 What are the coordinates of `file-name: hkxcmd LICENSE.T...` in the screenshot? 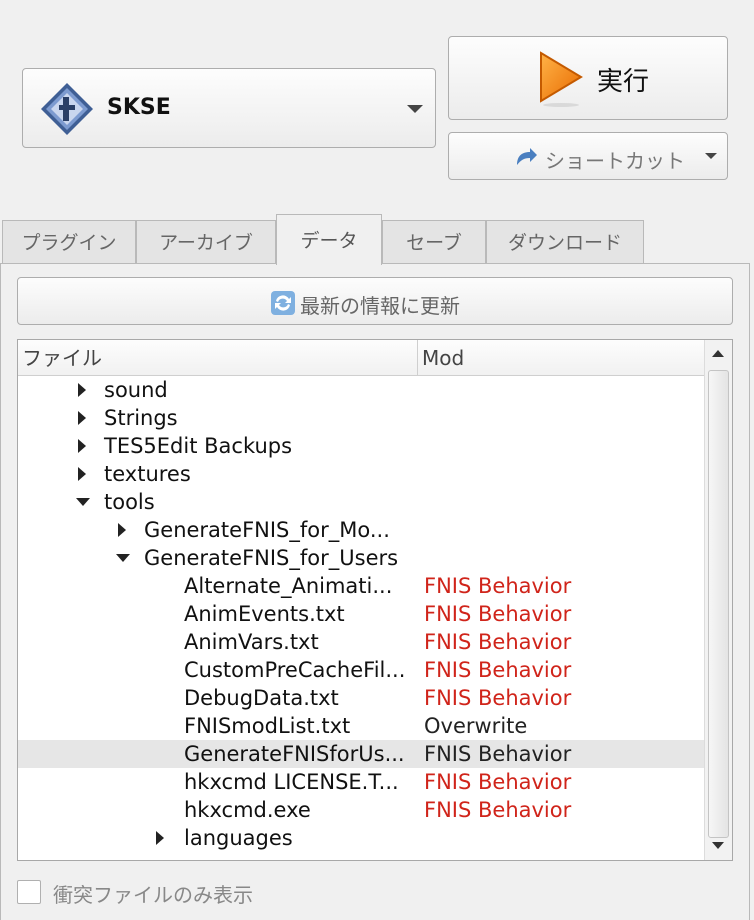 It's located at (291, 782).